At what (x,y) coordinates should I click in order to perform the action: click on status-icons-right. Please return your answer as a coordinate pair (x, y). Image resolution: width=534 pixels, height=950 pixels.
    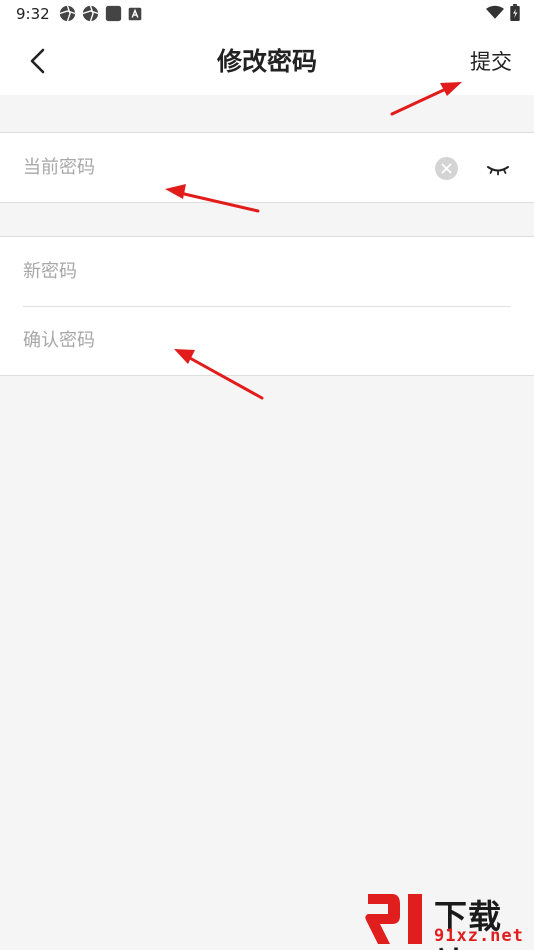
    Looking at the image, I should click on (503, 12).